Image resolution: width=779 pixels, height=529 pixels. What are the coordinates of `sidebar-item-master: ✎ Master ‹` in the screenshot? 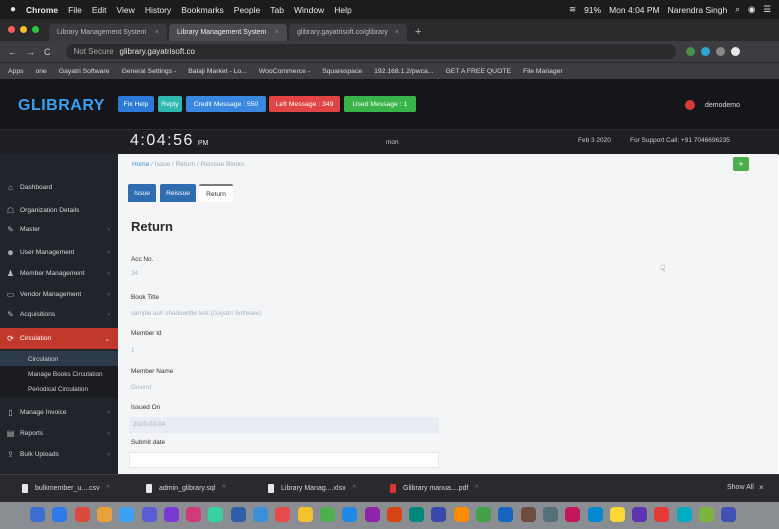 It's located at (59, 229).